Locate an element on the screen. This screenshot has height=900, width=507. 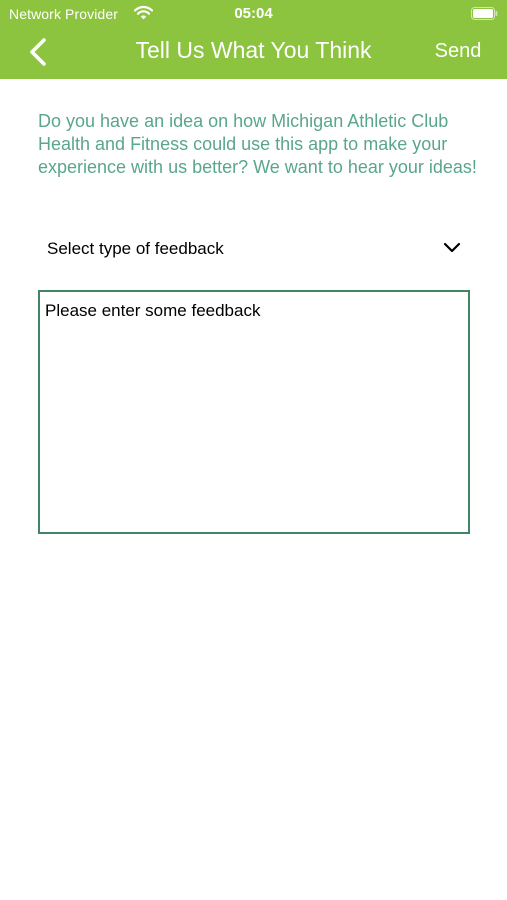
chevron-left-icon is located at coordinates (38, 52).